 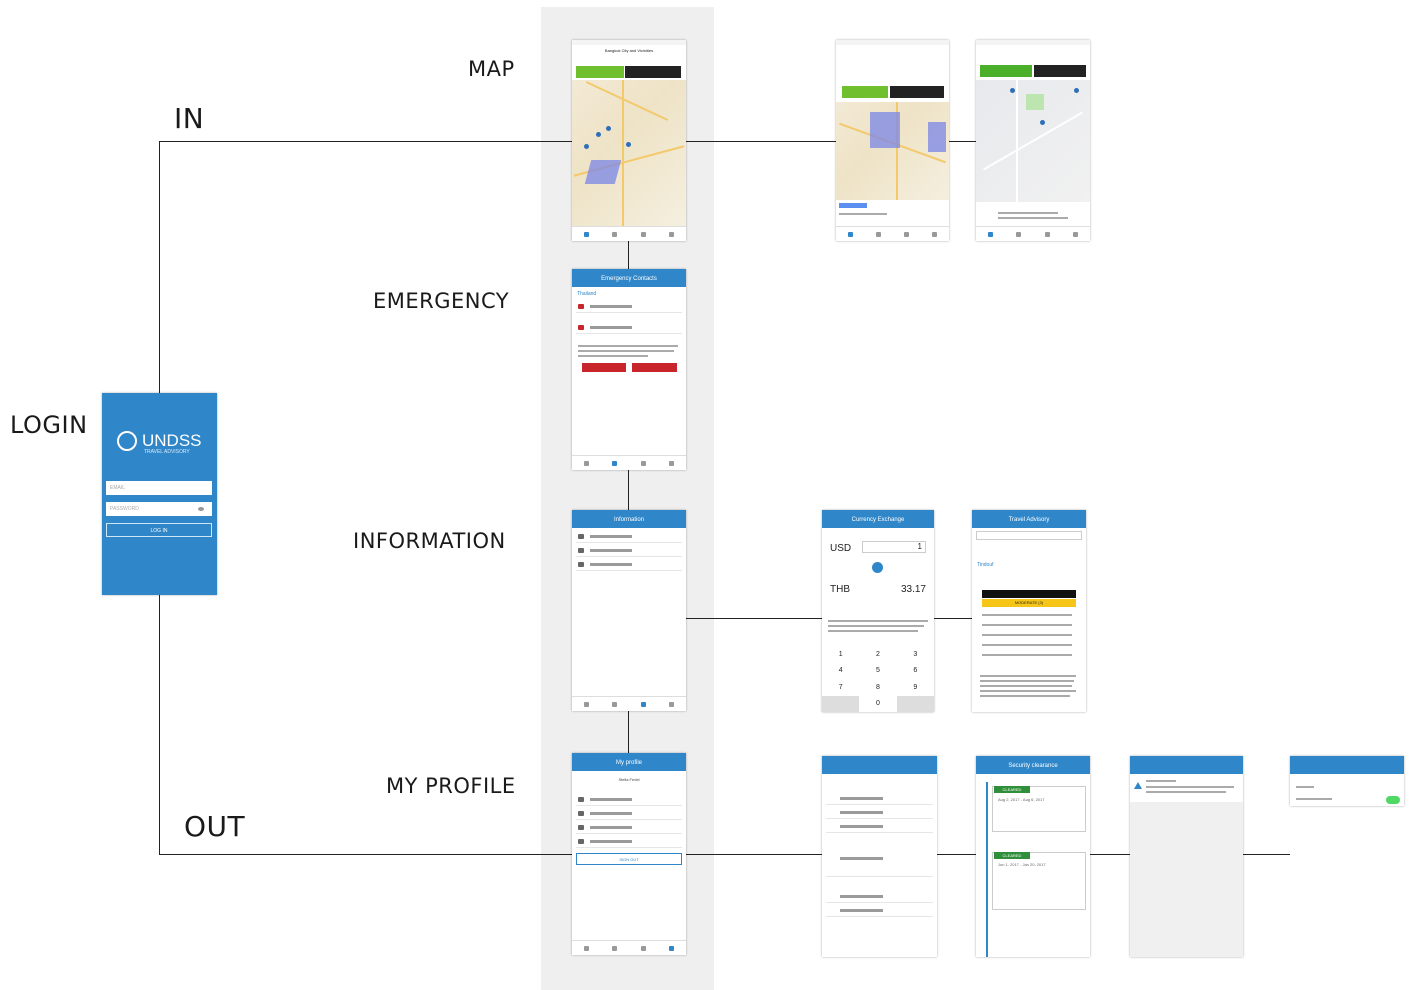 I want to click on label-out: OUT, so click(x=215, y=826).